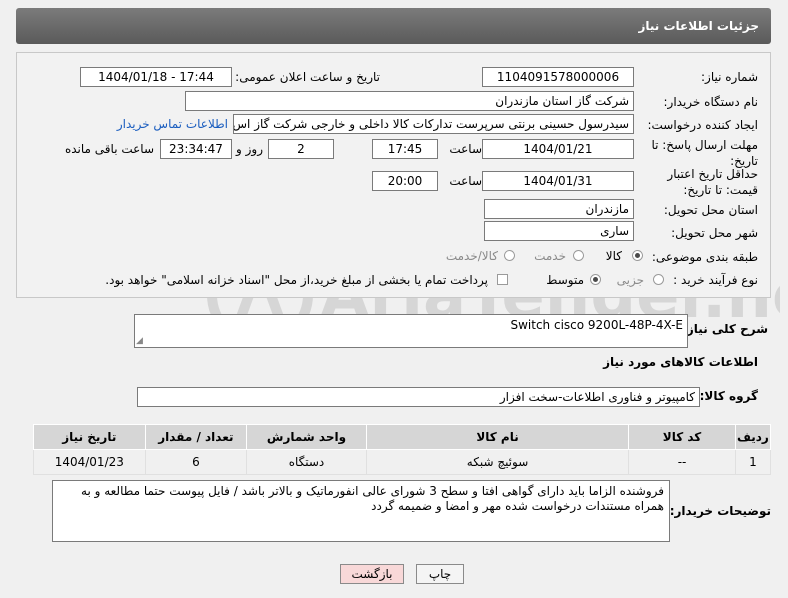  I want to click on price-validity-time-field: 20:00, so click(405, 181).